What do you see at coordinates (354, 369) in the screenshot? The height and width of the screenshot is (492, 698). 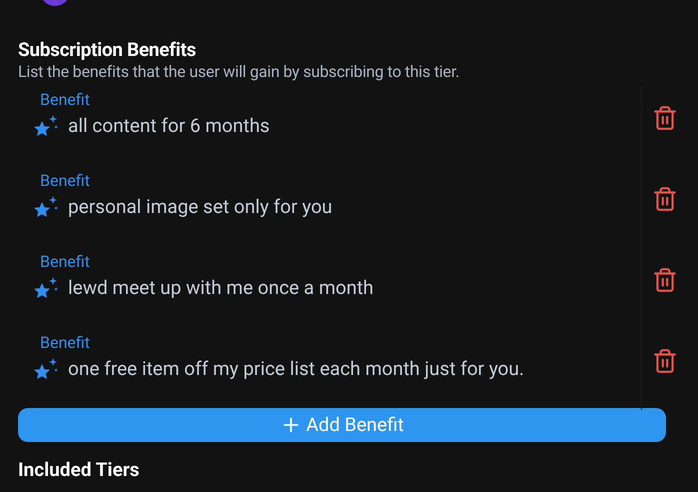 I see `benefit-input: one free item off my price list each month just for you.` at bounding box center [354, 369].